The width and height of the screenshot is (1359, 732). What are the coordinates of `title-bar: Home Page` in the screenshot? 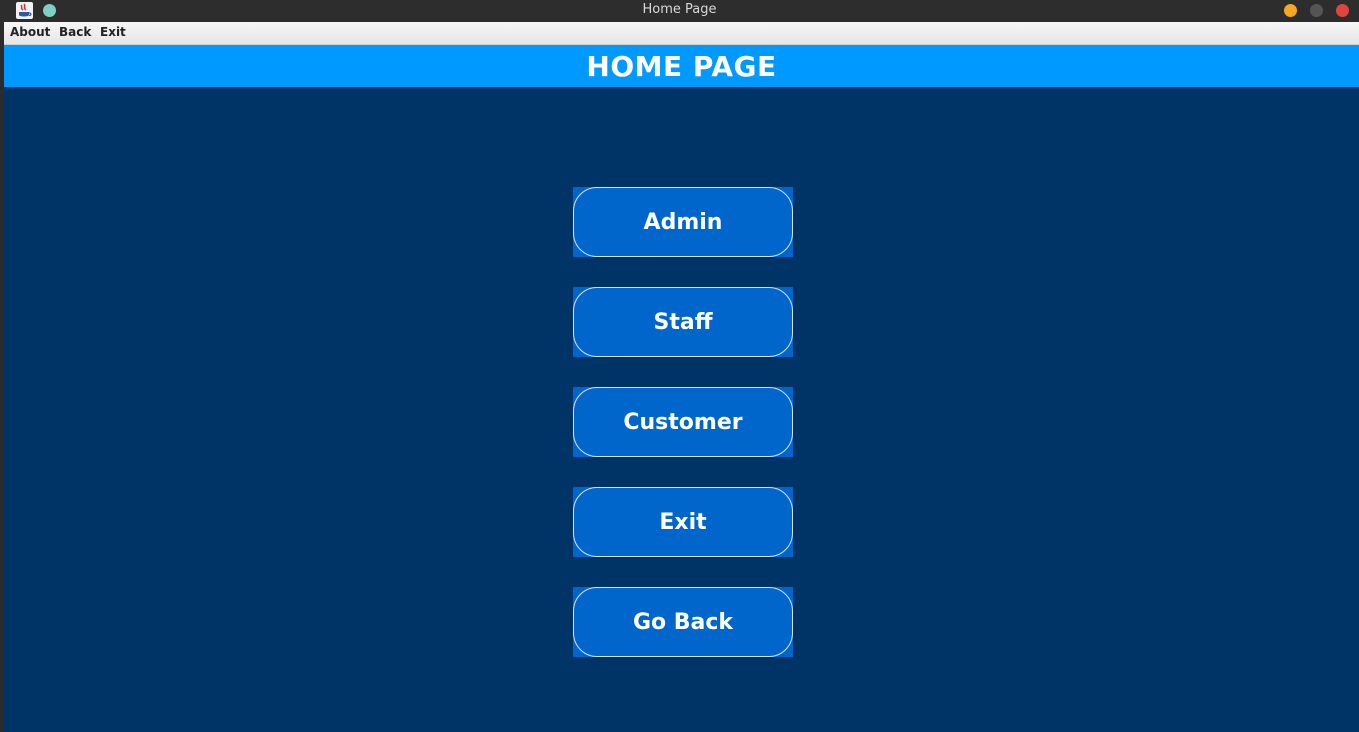 It's located at (679, 11).